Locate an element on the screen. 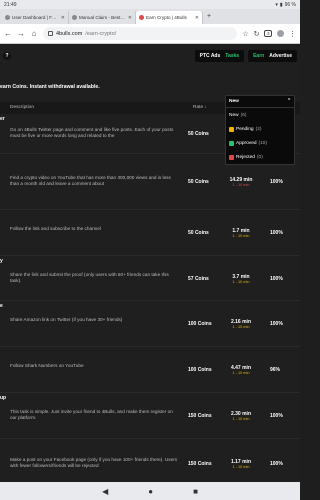 Image resolution: width=320 pixels, height=500 pixels. task-time: 1.17 min 1 - 10 min is located at coordinates (241, 464).